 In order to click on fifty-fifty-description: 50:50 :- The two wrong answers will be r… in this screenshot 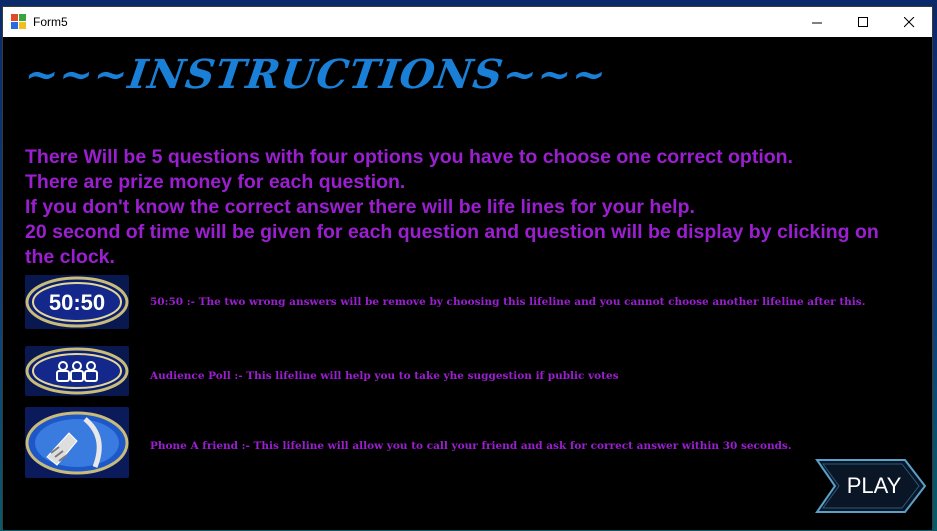, I will do `click(508, 302)`.